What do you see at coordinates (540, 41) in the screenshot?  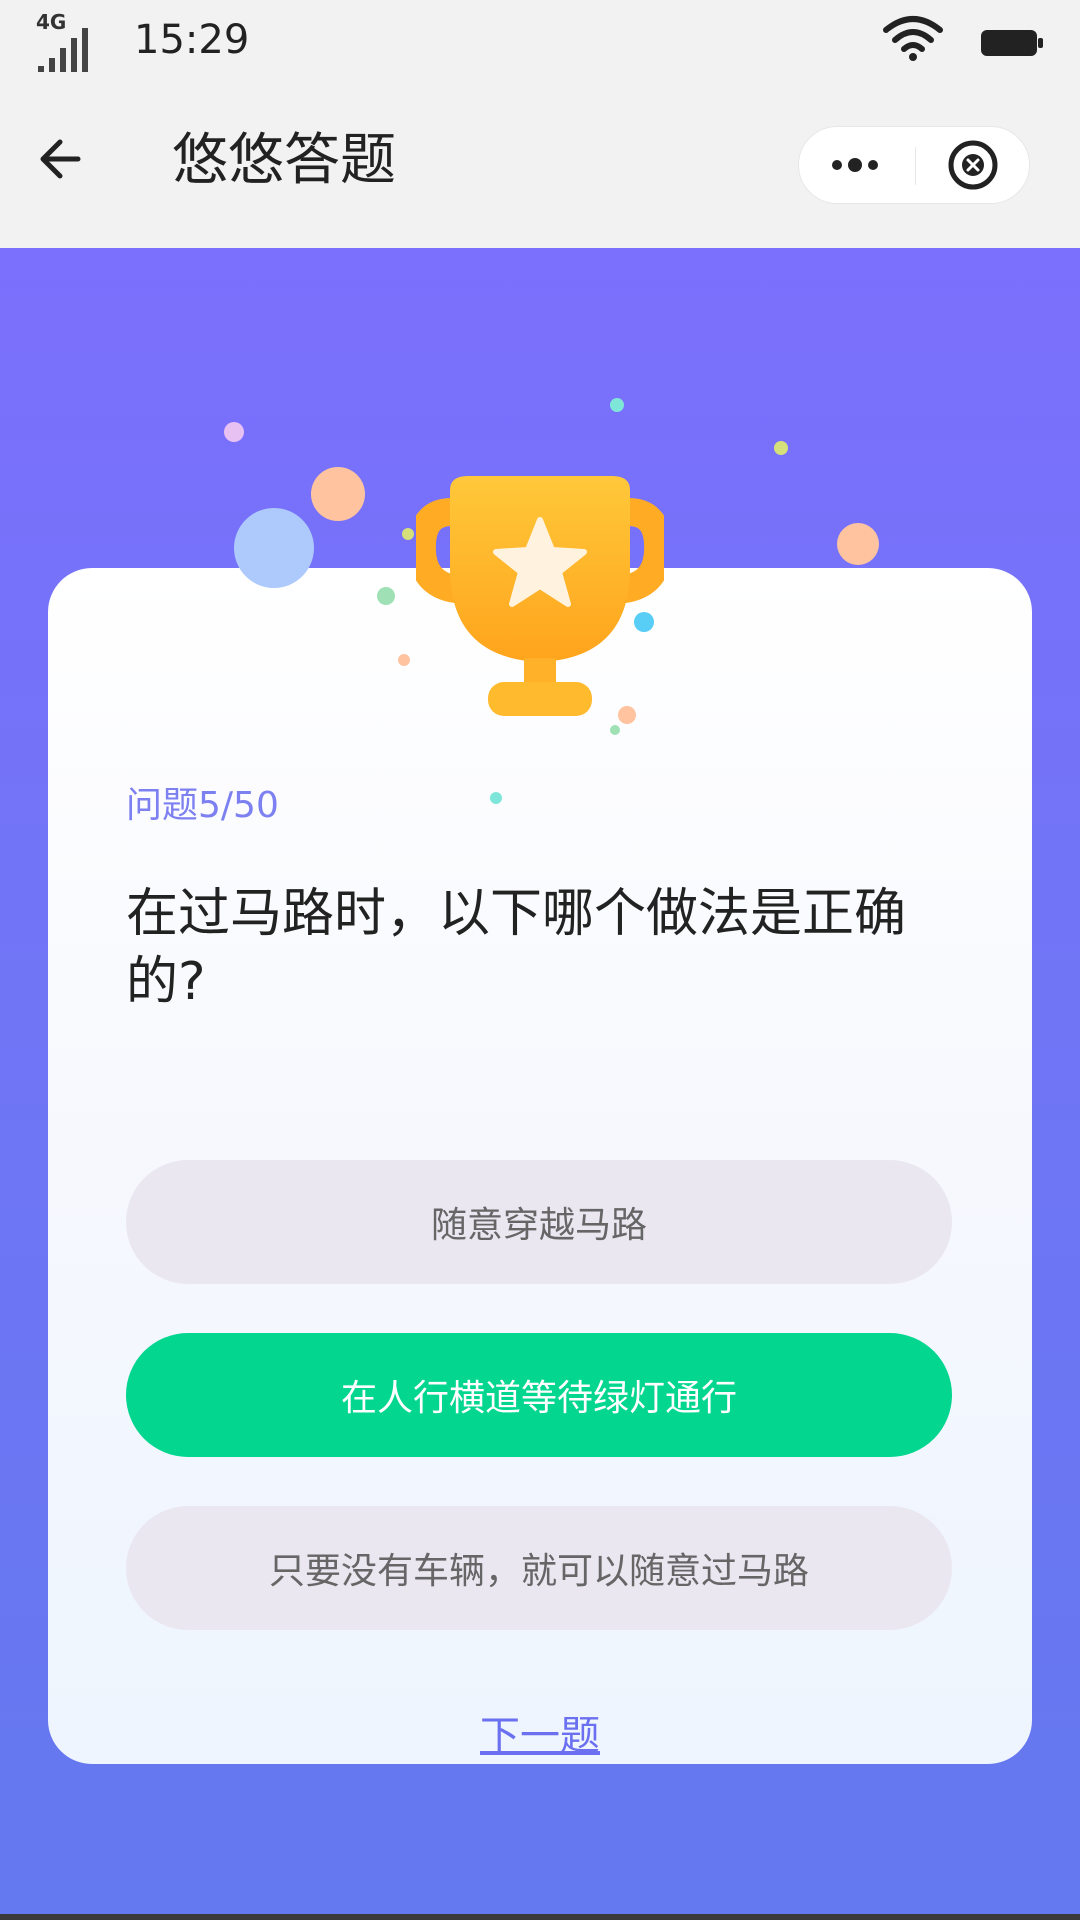 I see `status-bar: 4G 15:29` at bounding box center [540, 41].